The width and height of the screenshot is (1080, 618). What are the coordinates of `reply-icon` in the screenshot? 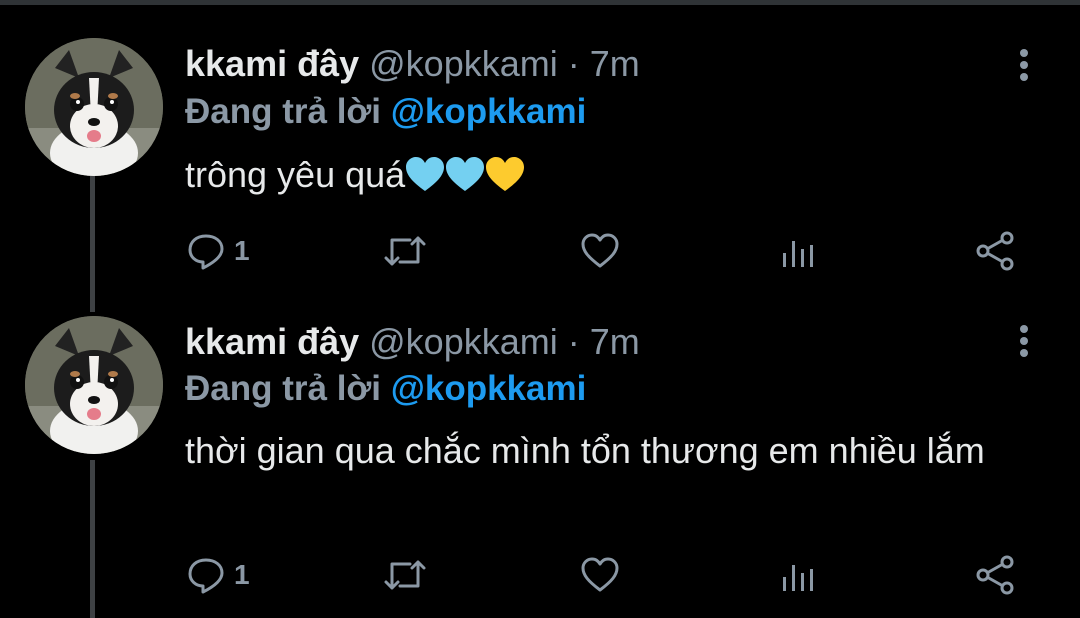 It's located at (206, 576).